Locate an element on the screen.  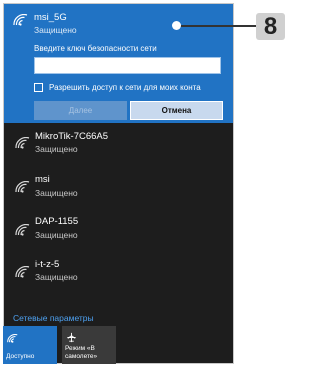
network-name: MikroTik-7C66A5 is located at coordinates (72, 136).